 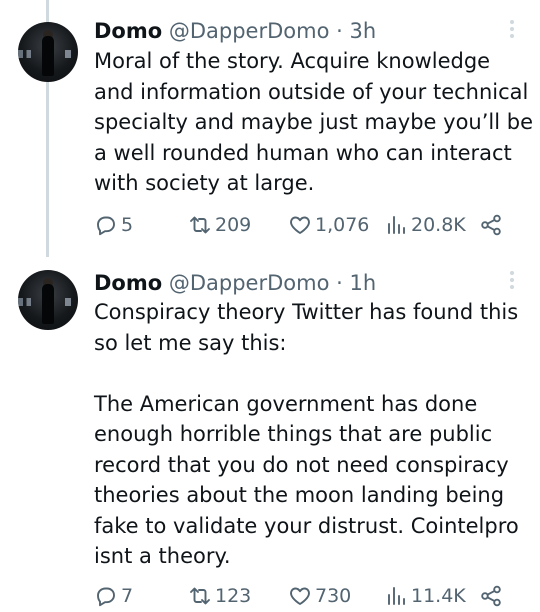 What do you see at coordinates (127, 596) in the screenshot?
I see `reply-count: 7` at bounding box center [127, 596].